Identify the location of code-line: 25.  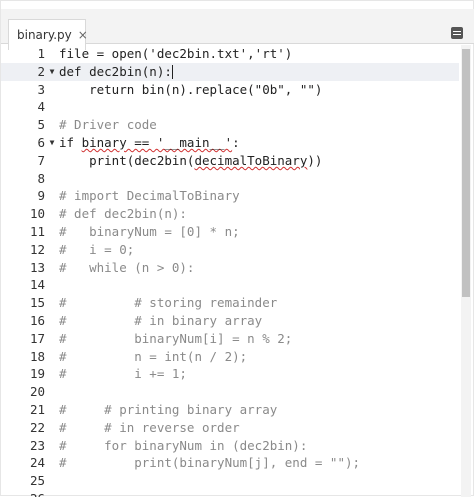
(230, 481).